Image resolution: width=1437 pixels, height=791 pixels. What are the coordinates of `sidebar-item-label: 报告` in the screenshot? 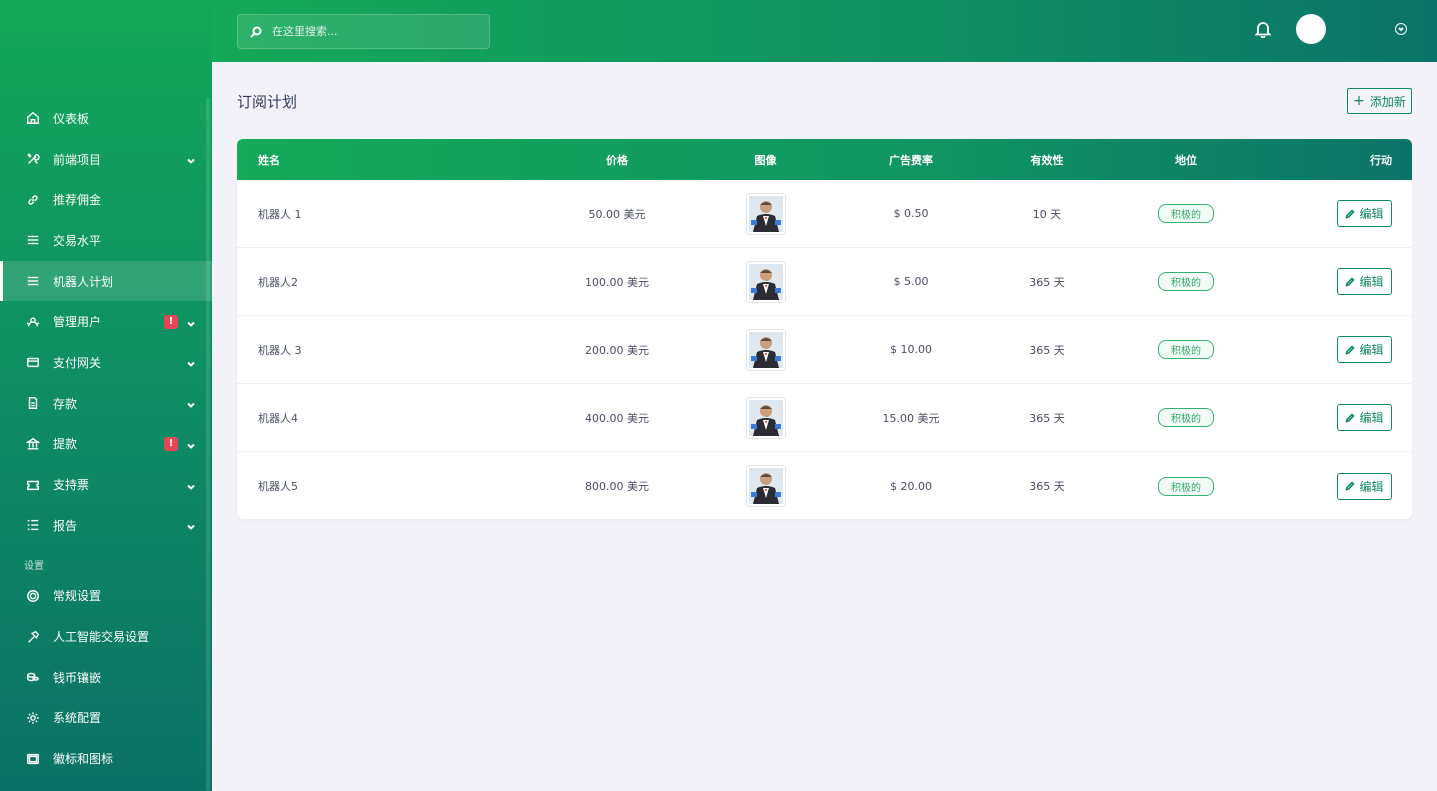 It's located at (65, 525).